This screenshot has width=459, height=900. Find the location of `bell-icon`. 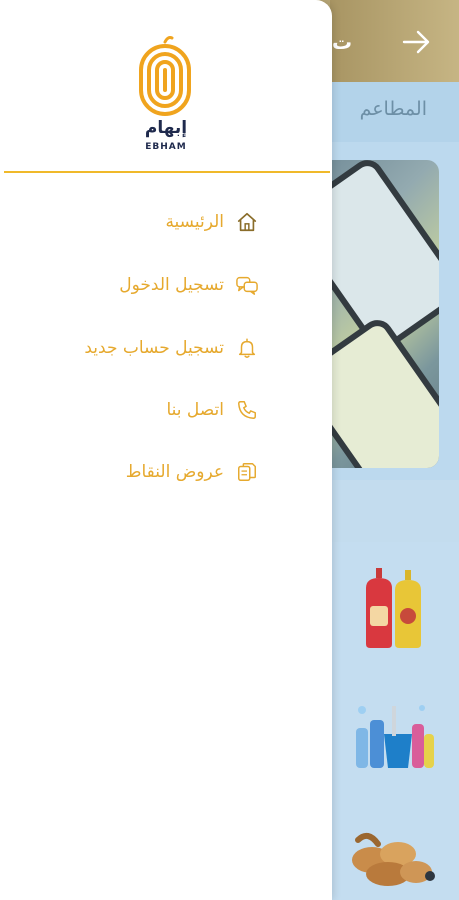

bell-icon is located at coordinates (247, 348).